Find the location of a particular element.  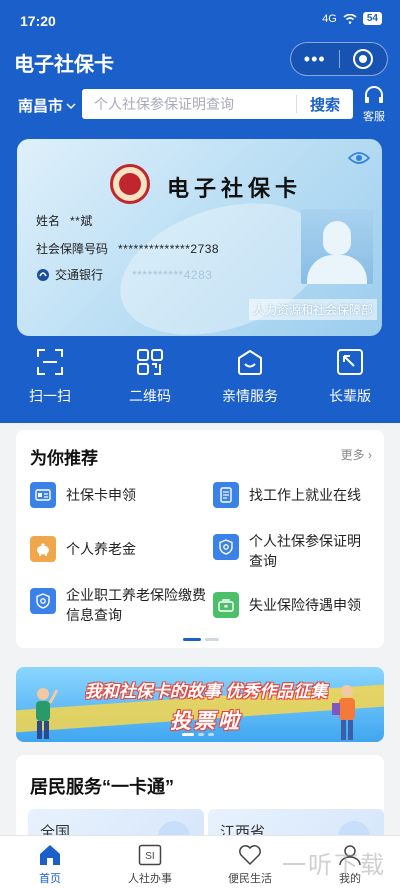

recommend-item: 个人社保参保证明查询 is located at coordinates (293, 549).